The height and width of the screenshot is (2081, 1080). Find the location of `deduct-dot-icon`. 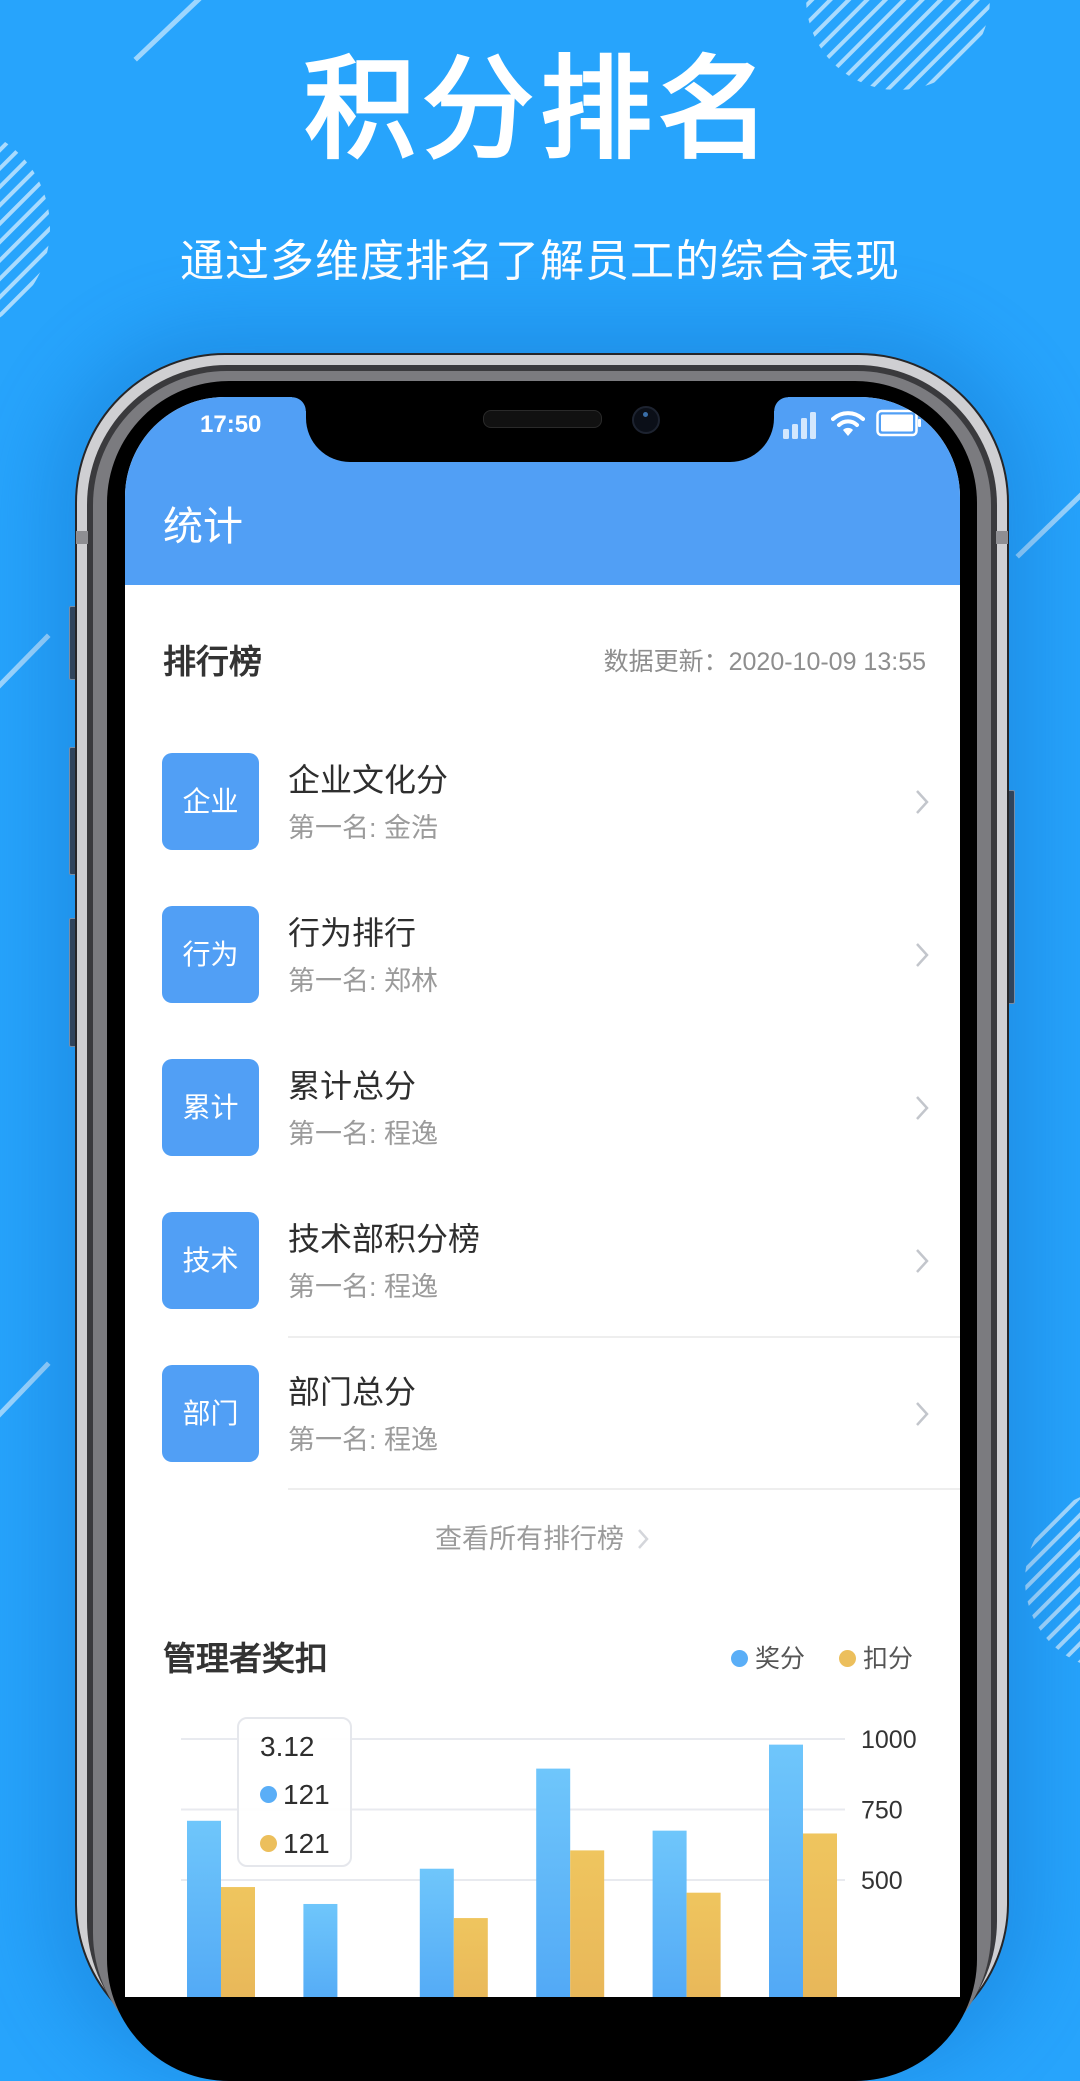

deduct-dot-icon is located at coordinates (268, 1843).